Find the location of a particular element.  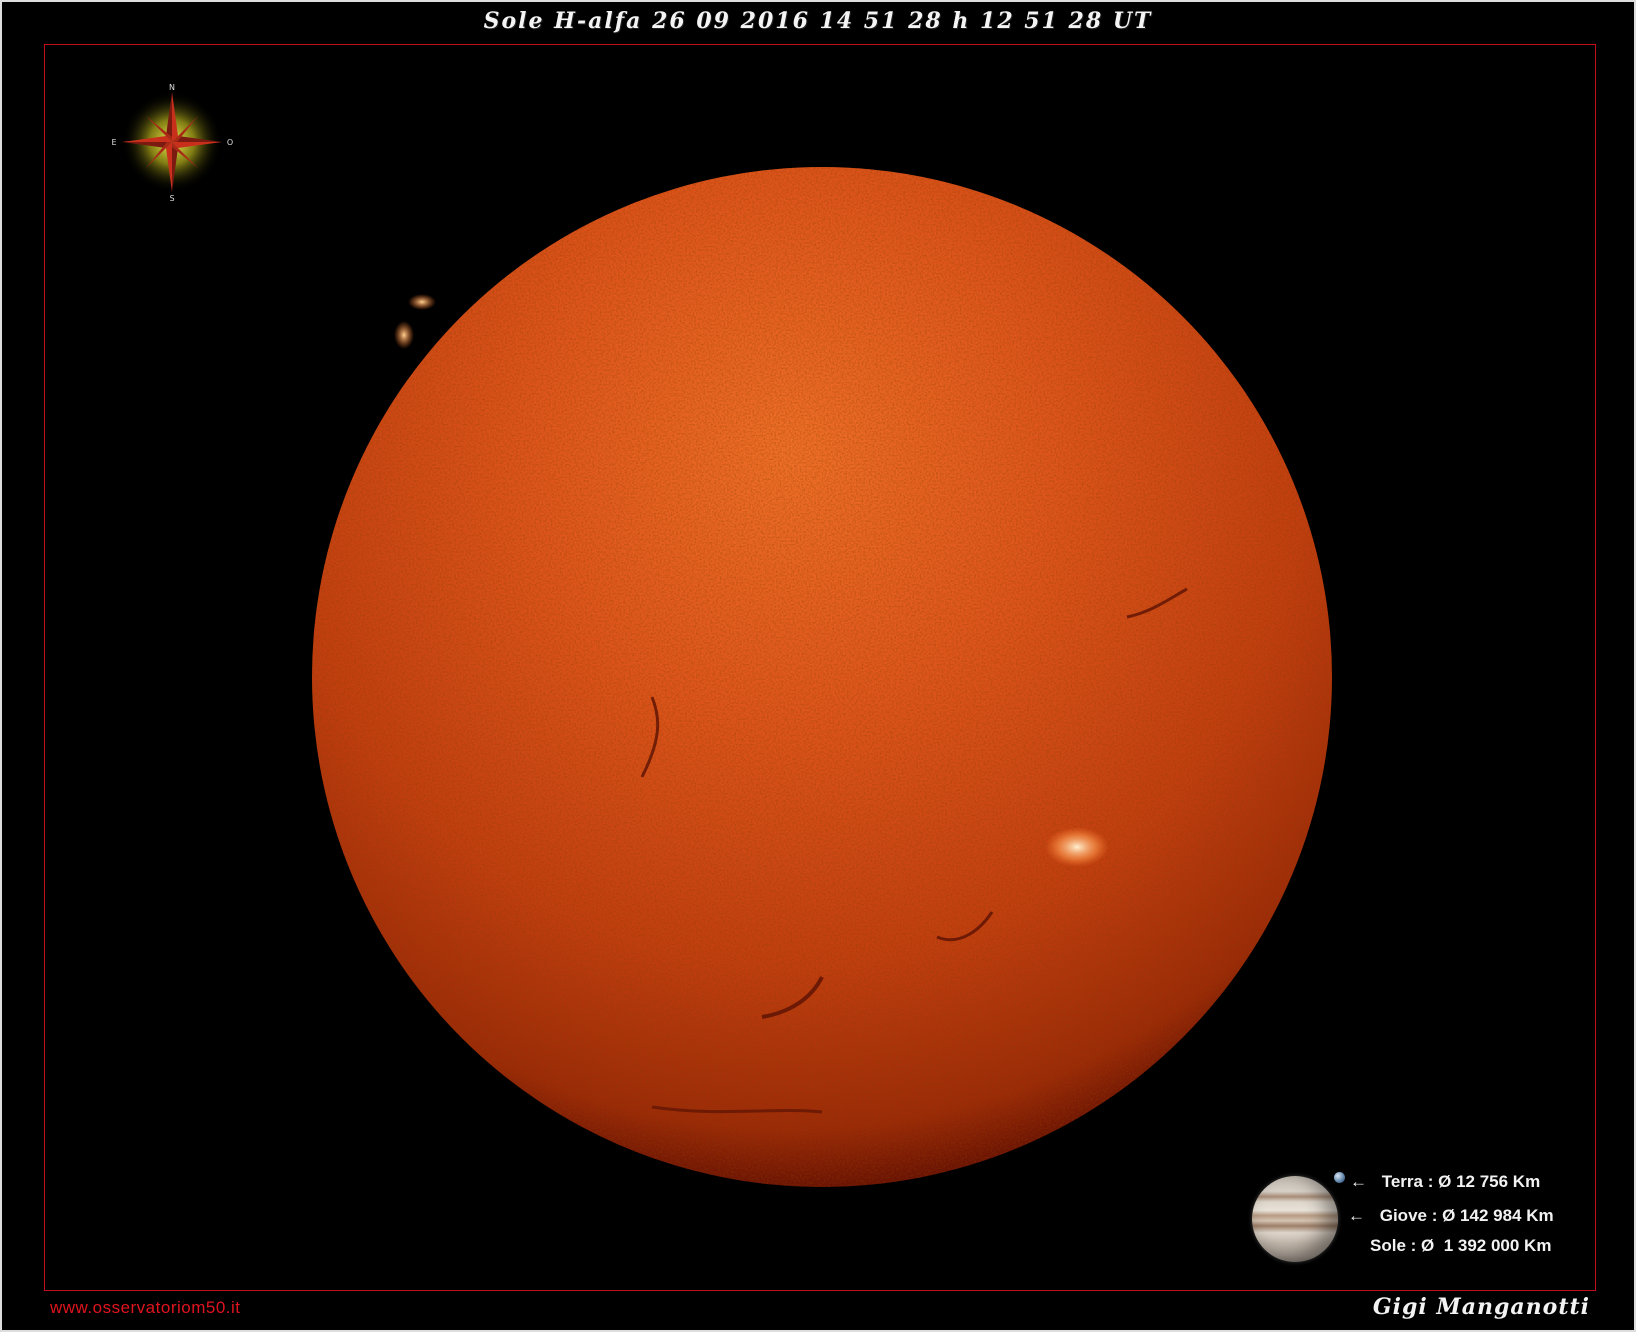

compass-rose-icon: N S E O is located at coordinates (172, 152).